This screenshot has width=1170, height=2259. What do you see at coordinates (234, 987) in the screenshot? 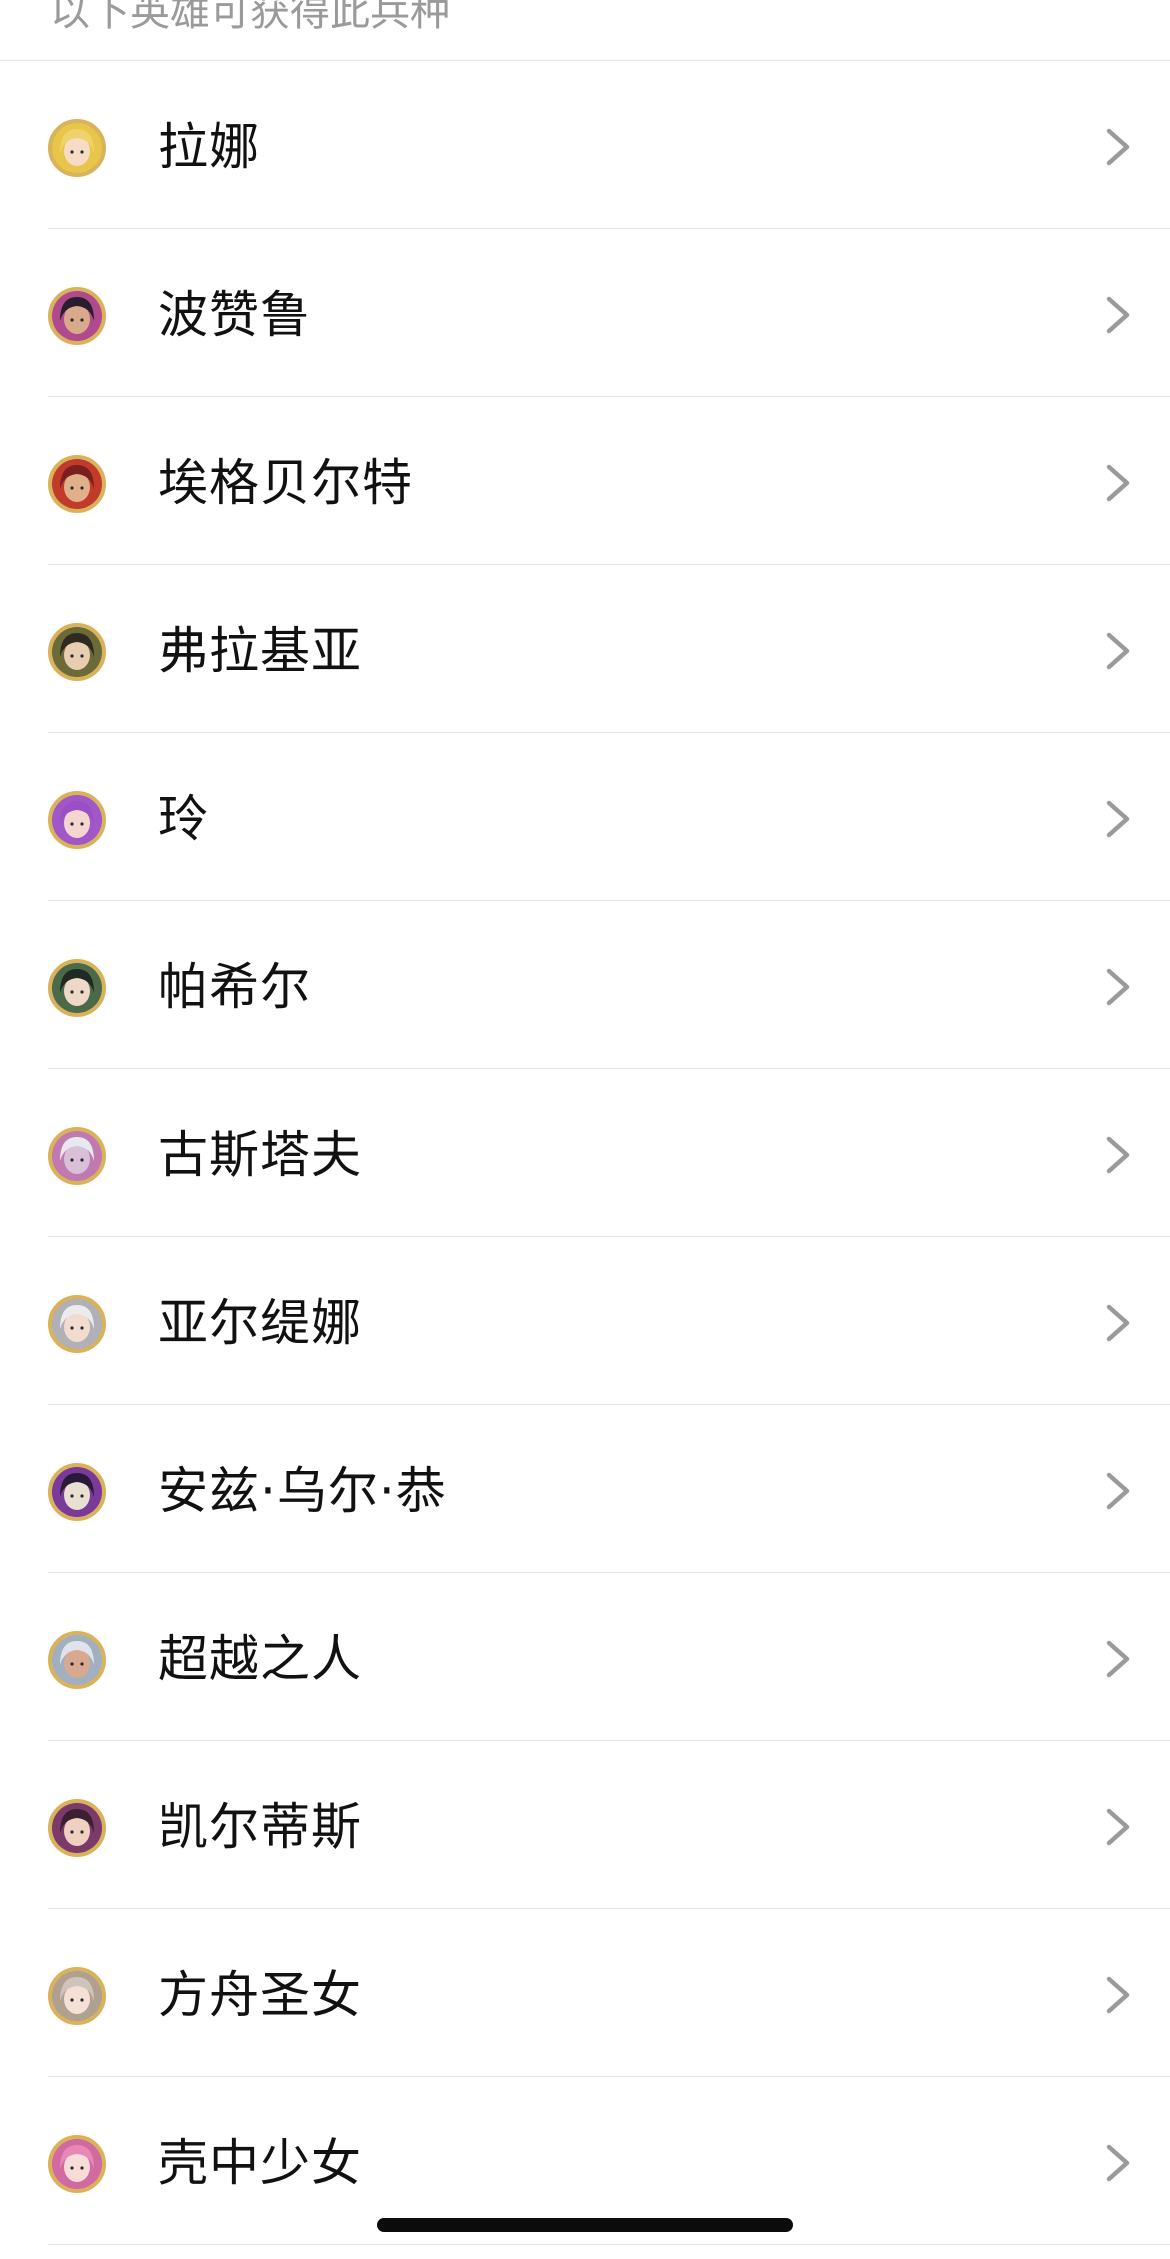
I see `hero-name: 帕希尔` at bounding box center [234, 987].